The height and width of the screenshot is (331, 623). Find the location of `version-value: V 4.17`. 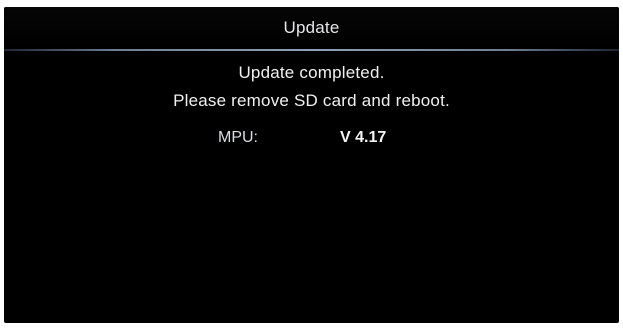

version-value: V 4.17 is located at coordinates (363, 137).